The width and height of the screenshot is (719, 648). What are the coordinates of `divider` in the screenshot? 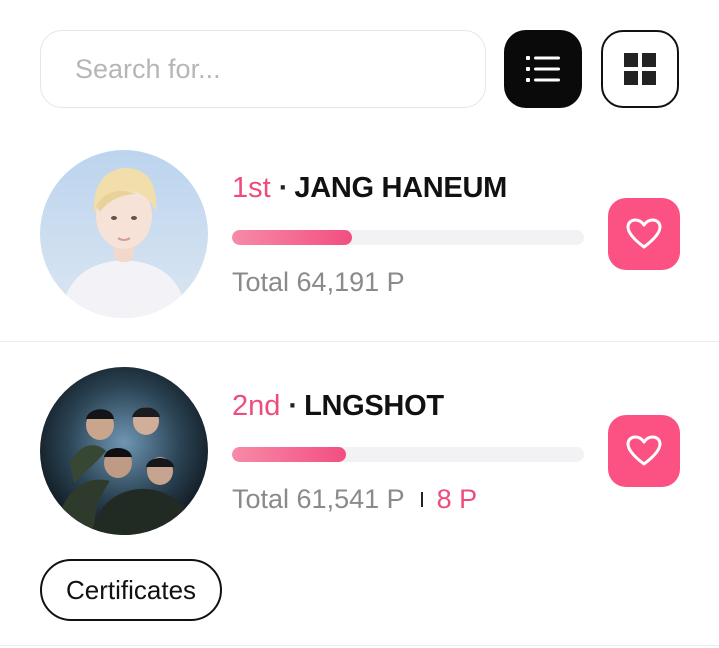 It's located at (421, 499).